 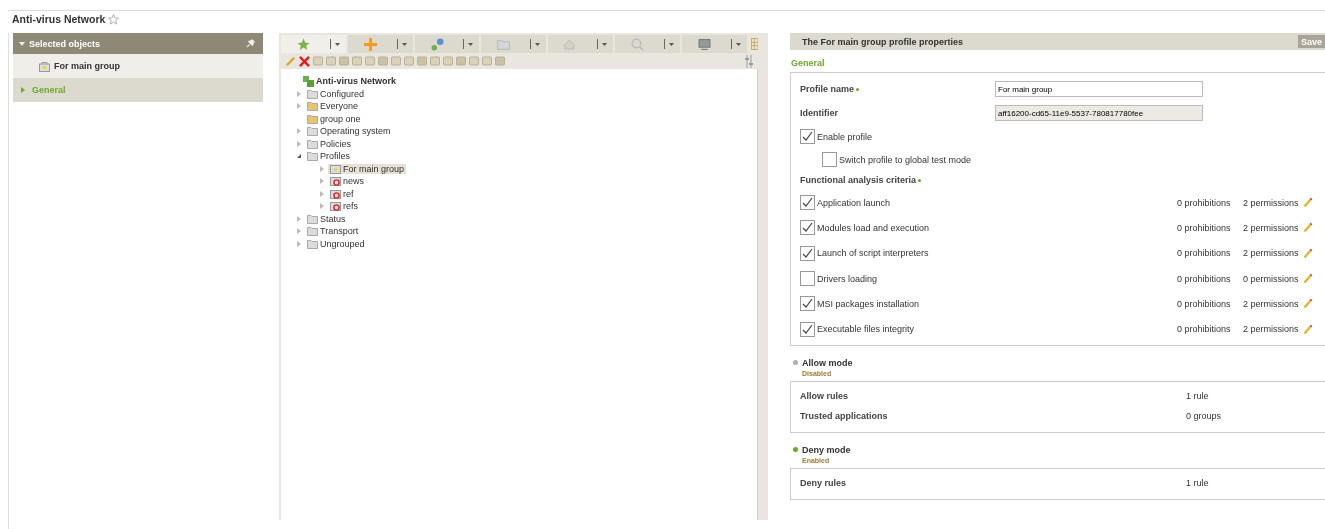 I want to click on criterion-label: Launch of script interpreters, so click(x=873, y=253).